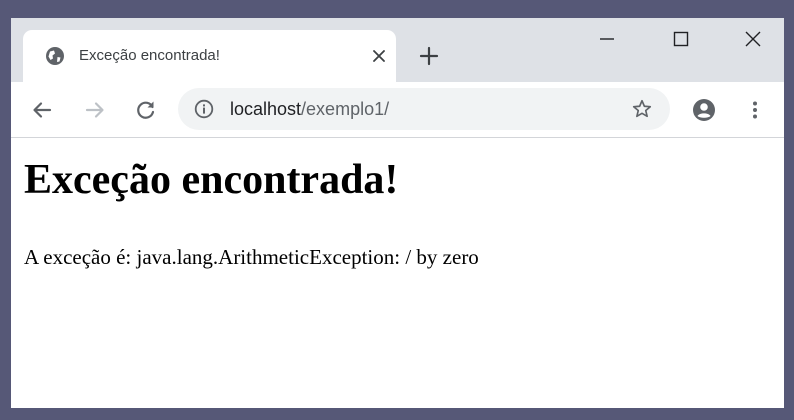  I want to click on back-arrow-icon, so click(42, 110).